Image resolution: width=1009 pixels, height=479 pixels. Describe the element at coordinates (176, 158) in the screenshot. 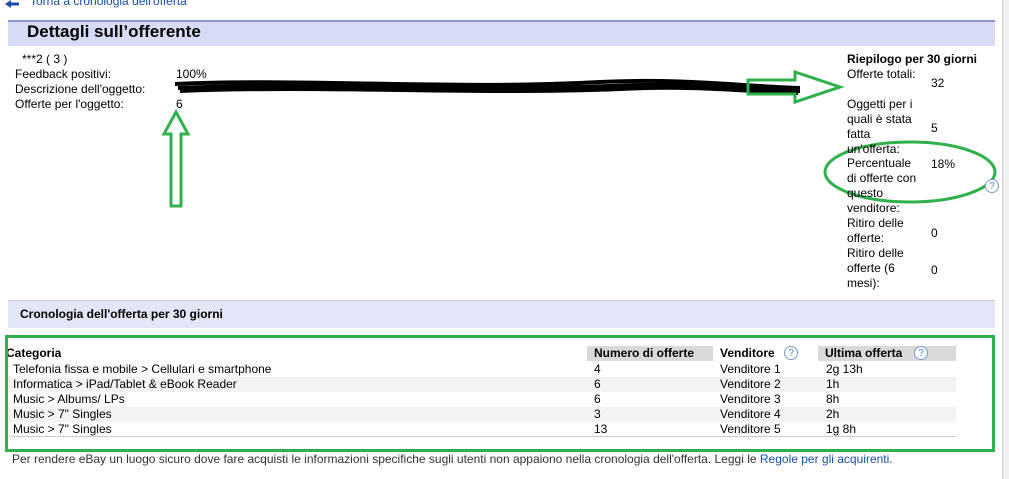

I see `annotation-arrow-up` at that location.